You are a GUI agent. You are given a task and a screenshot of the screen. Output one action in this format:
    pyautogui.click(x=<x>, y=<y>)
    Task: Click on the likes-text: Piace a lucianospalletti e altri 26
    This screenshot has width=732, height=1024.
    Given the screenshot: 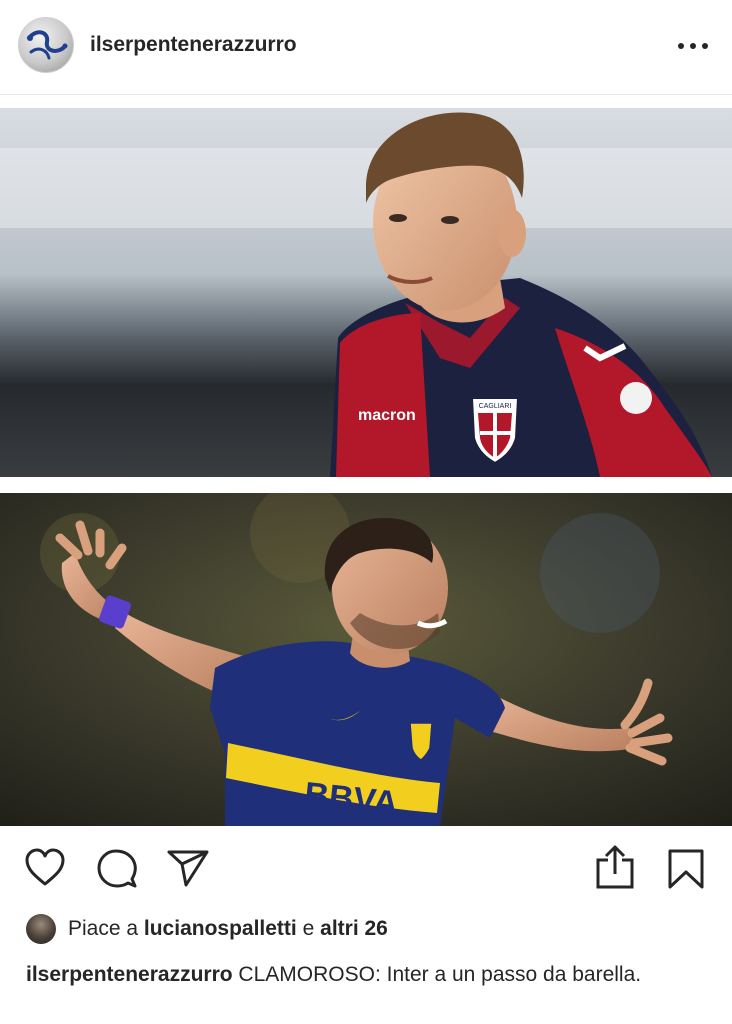 What is the action you would take?
    pyautogui.click(x=228, y=929)
    